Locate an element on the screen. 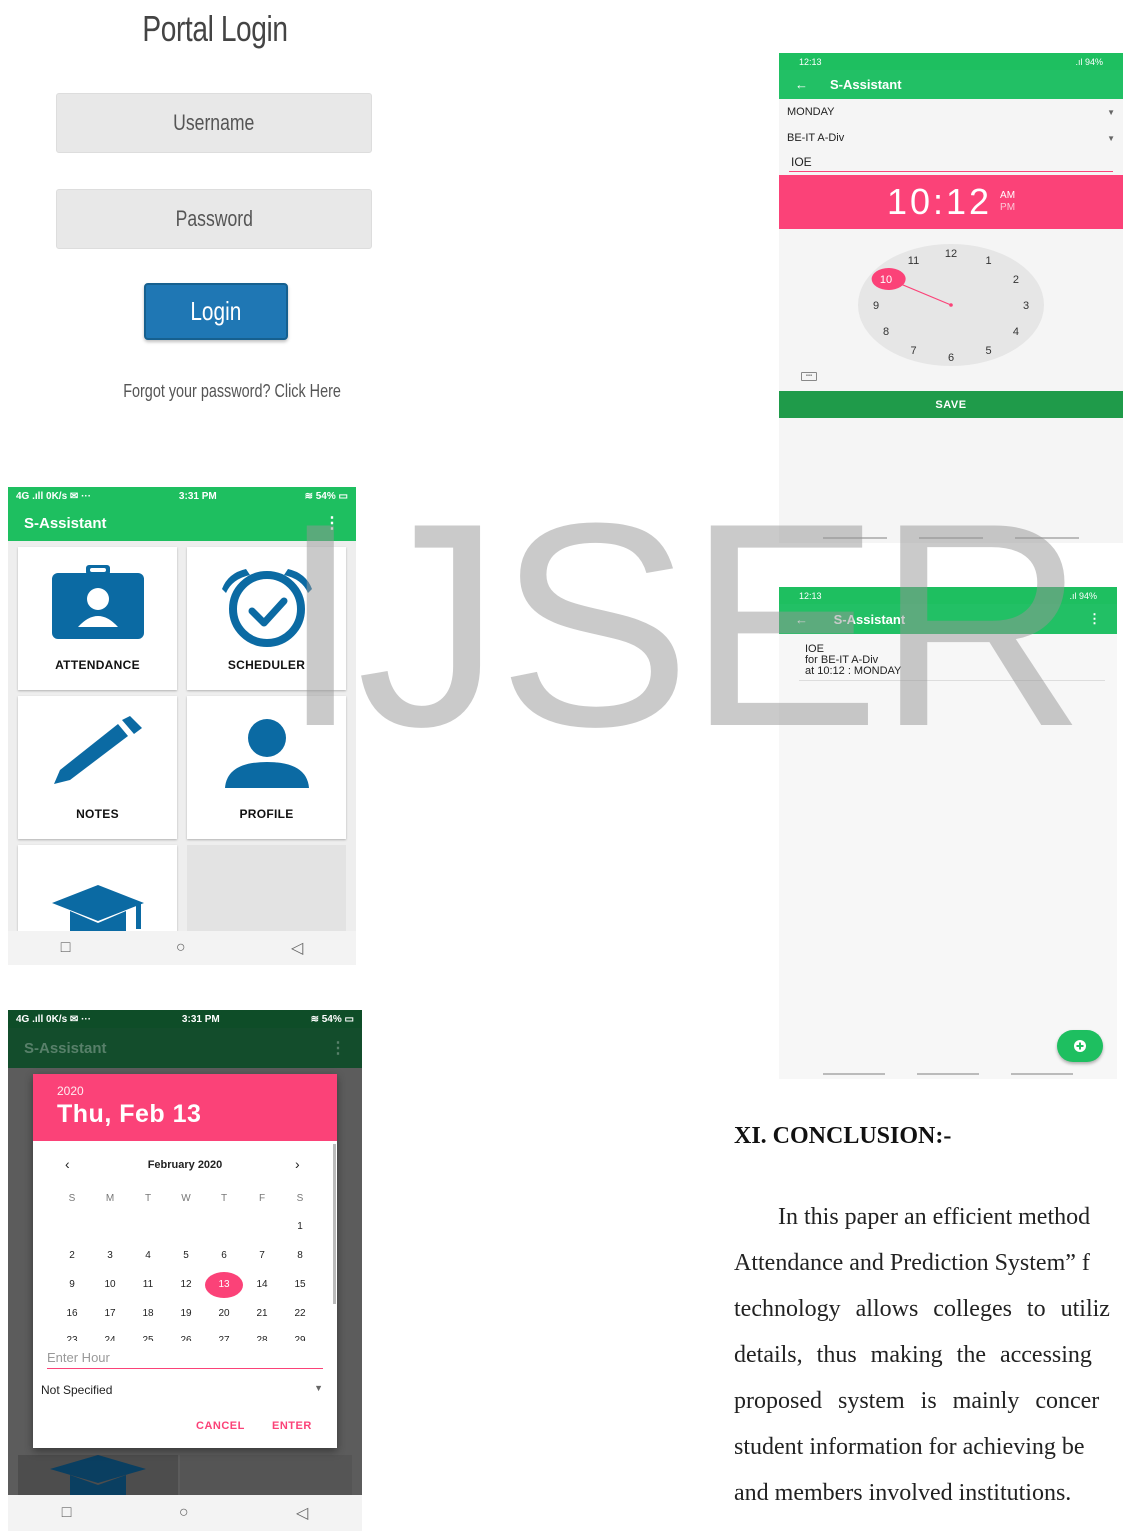 The height and width of the screenshot is (1531, 1123). calendar-day: 1 is located at coordinates (300, 1226).